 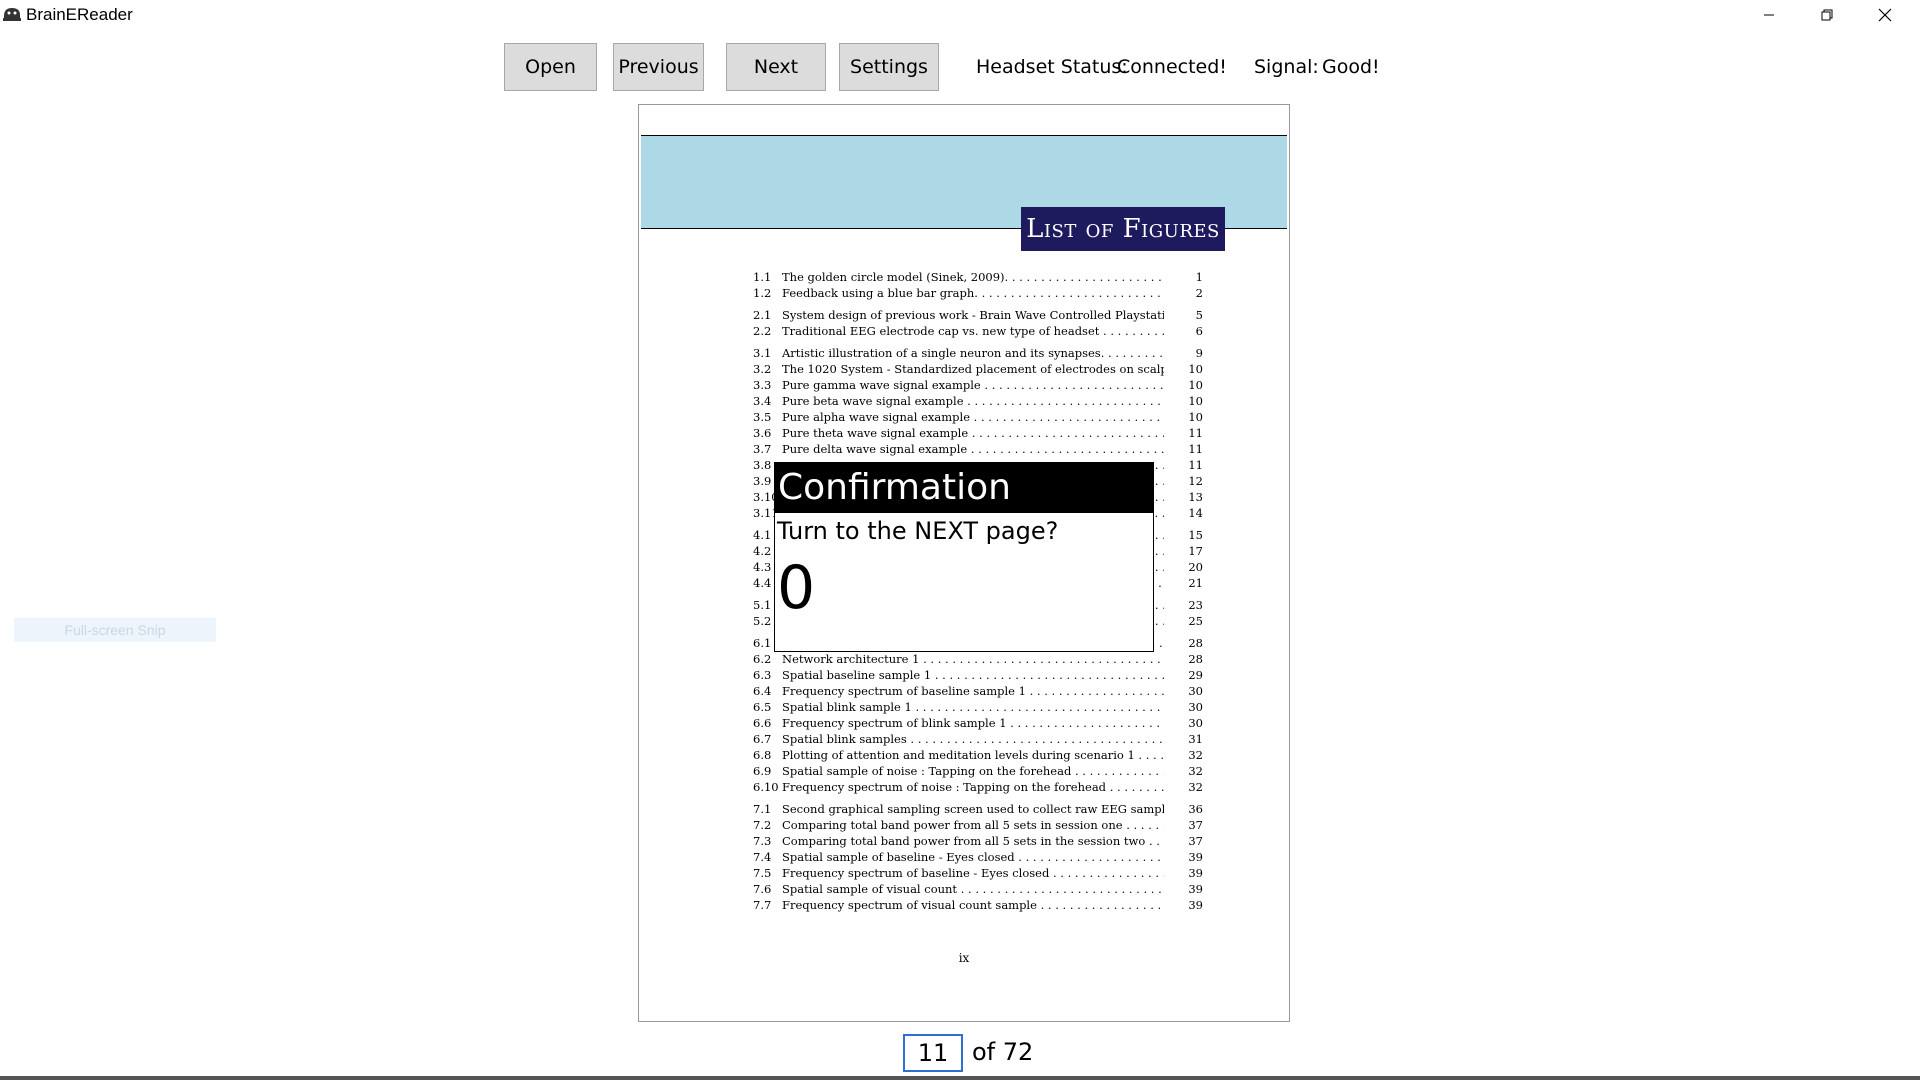 I want to click on figure-number: 3.9, so click(x=762, y=481).